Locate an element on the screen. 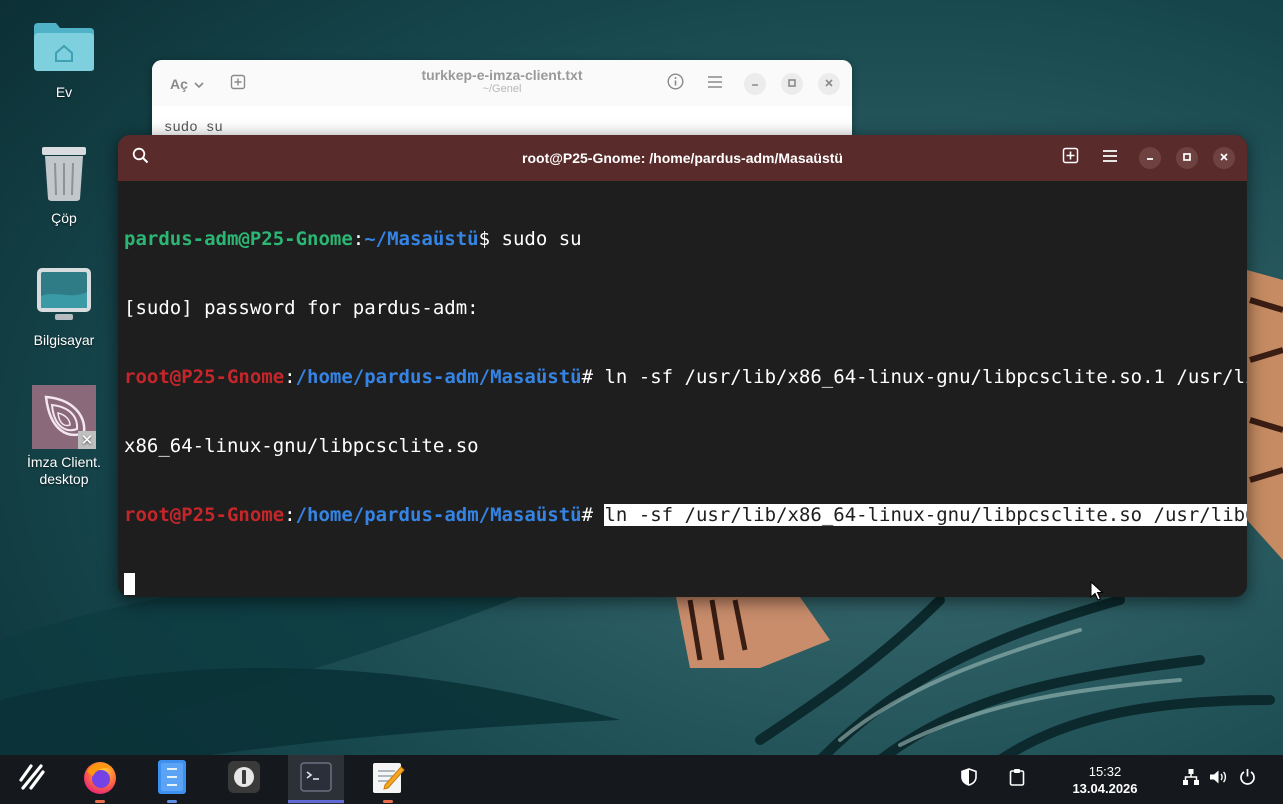 This screenshot has width=1283, height=804. tray-network is located at coordinates (1191, 779).